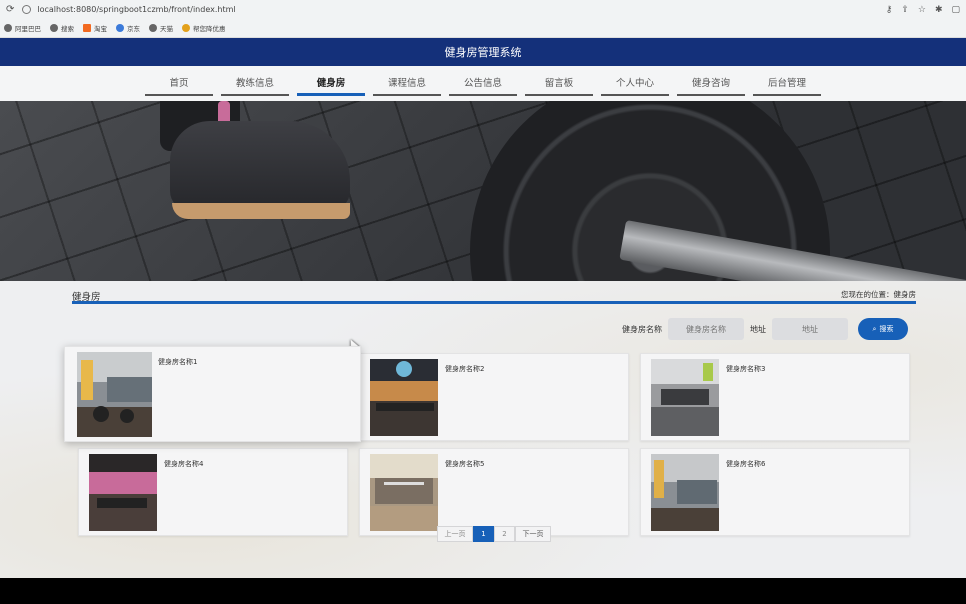 Image resolution: width=966 pixels, height=604 pixels. I want to click on search-button-label: 搜索, so click(886, 329).